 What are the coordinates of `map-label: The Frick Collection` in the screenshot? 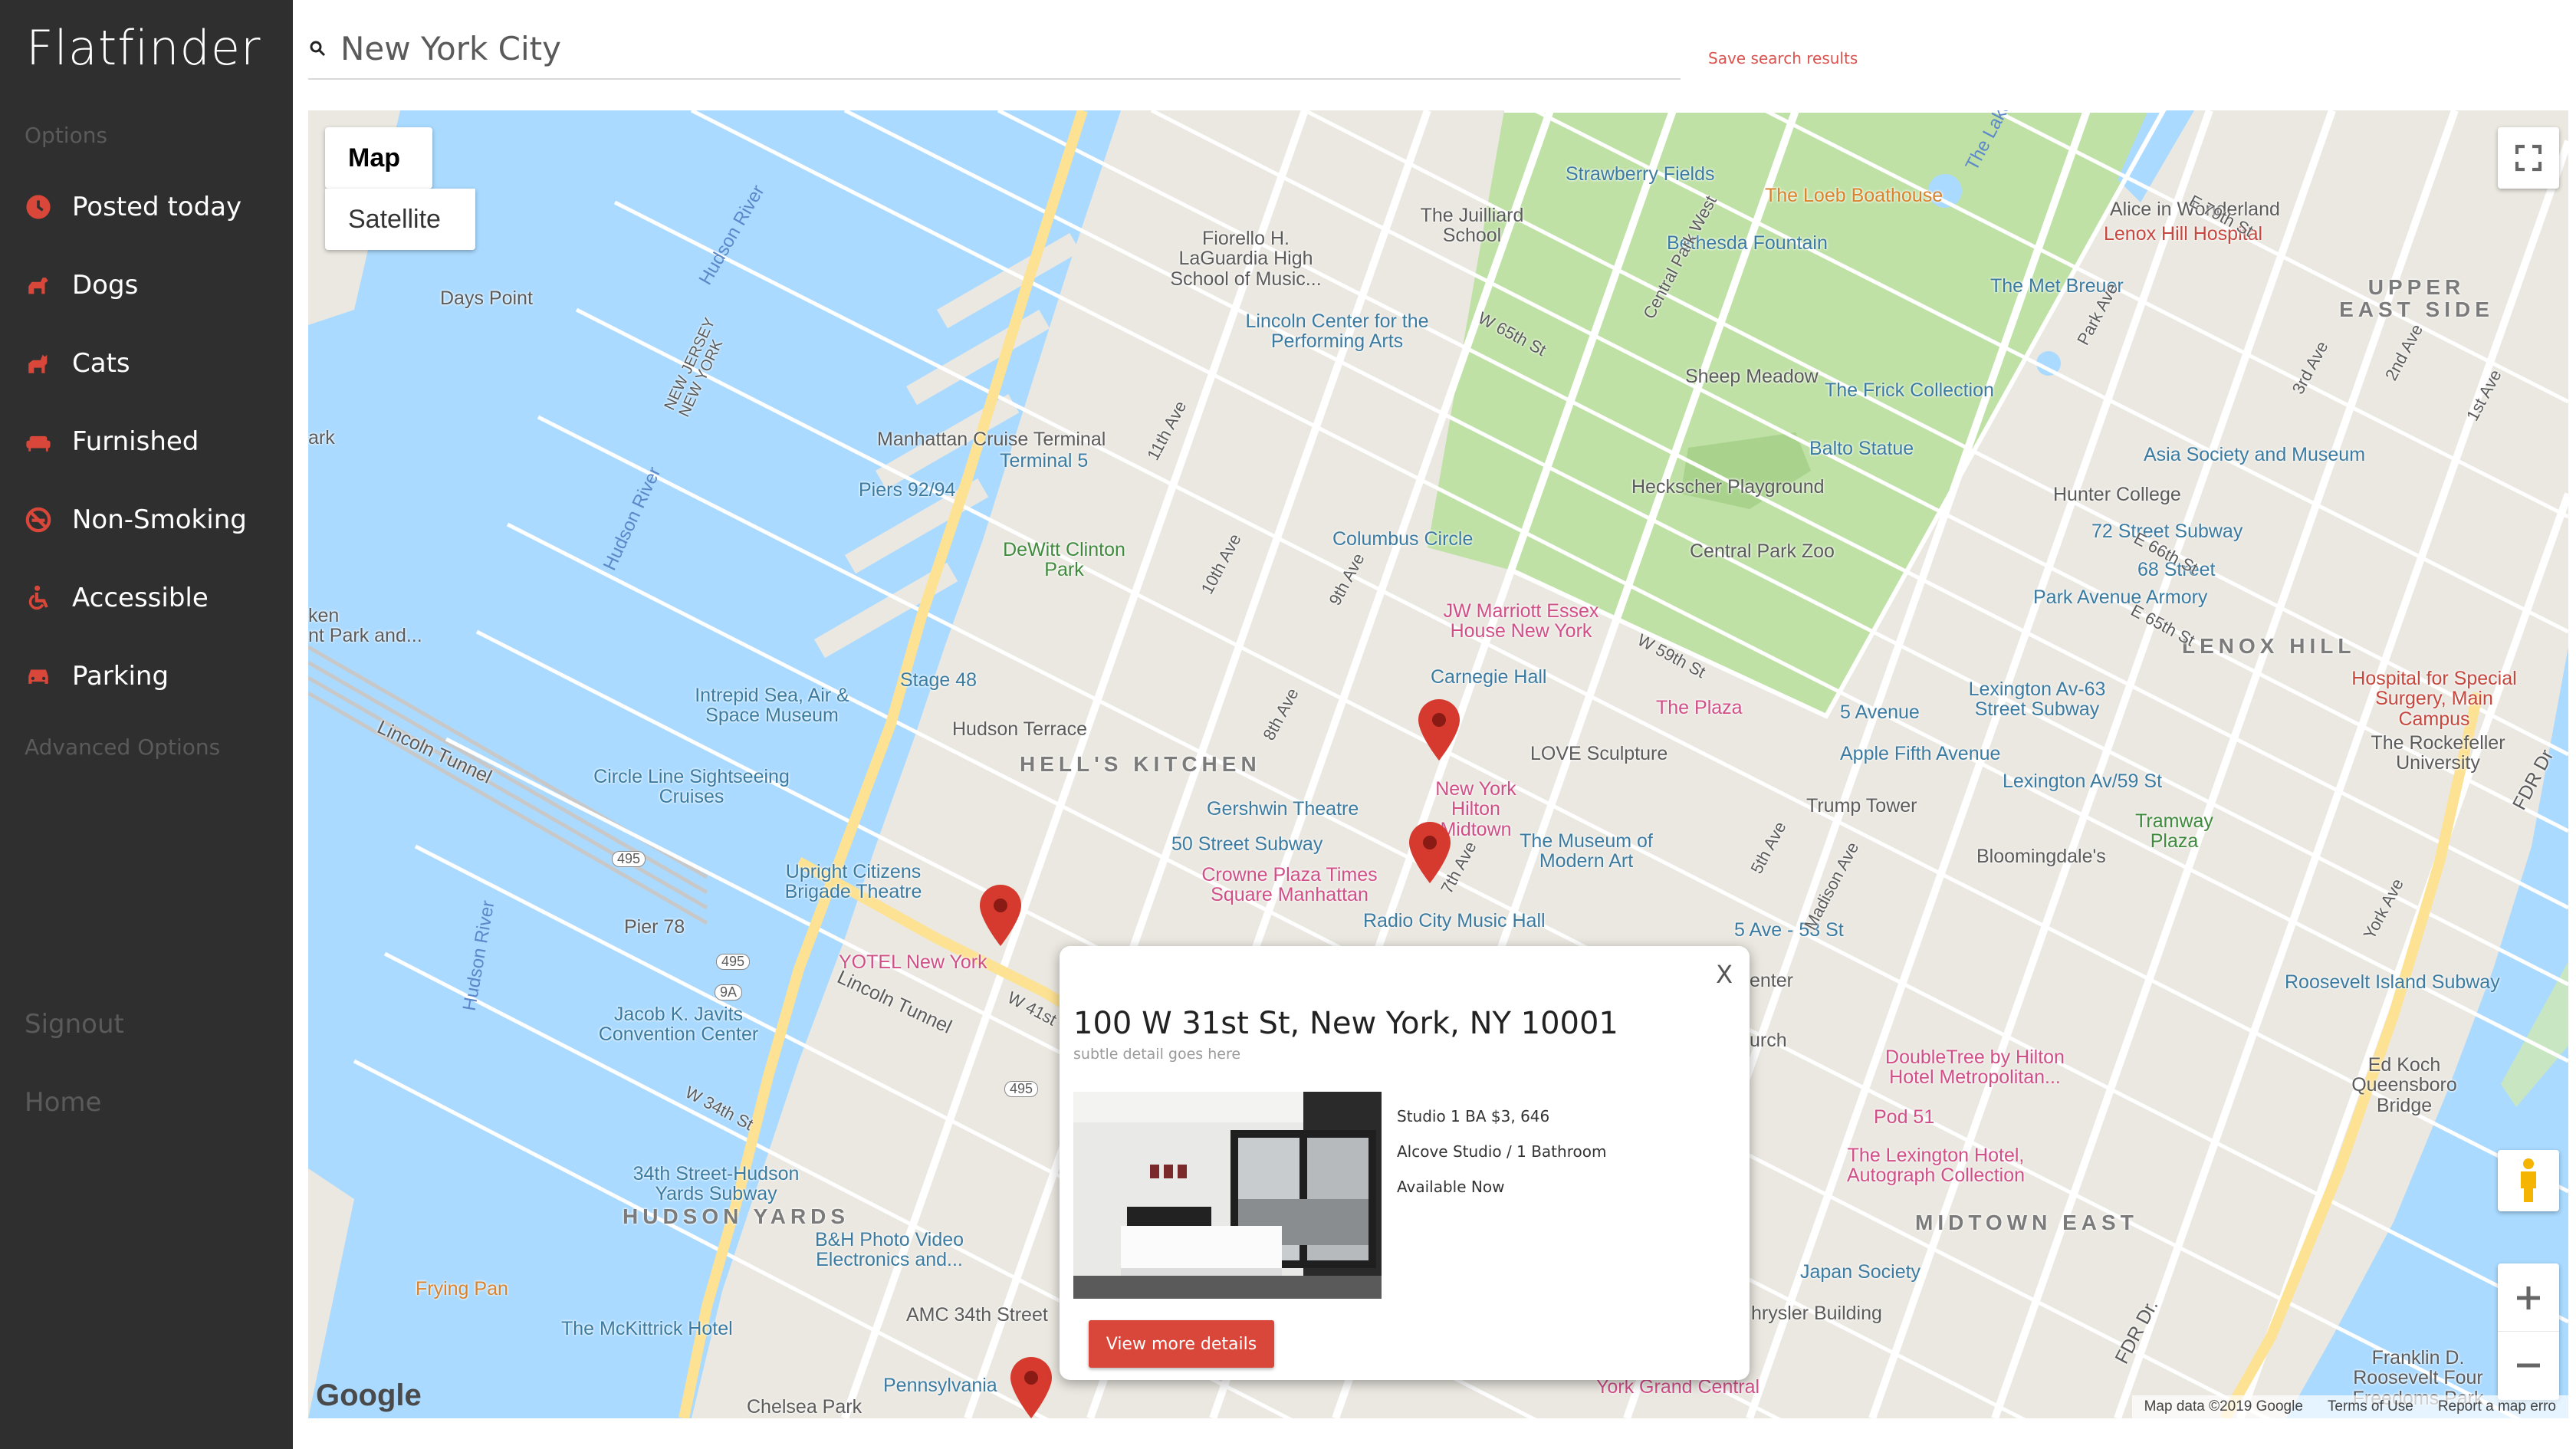 It's located at (1910, 390).